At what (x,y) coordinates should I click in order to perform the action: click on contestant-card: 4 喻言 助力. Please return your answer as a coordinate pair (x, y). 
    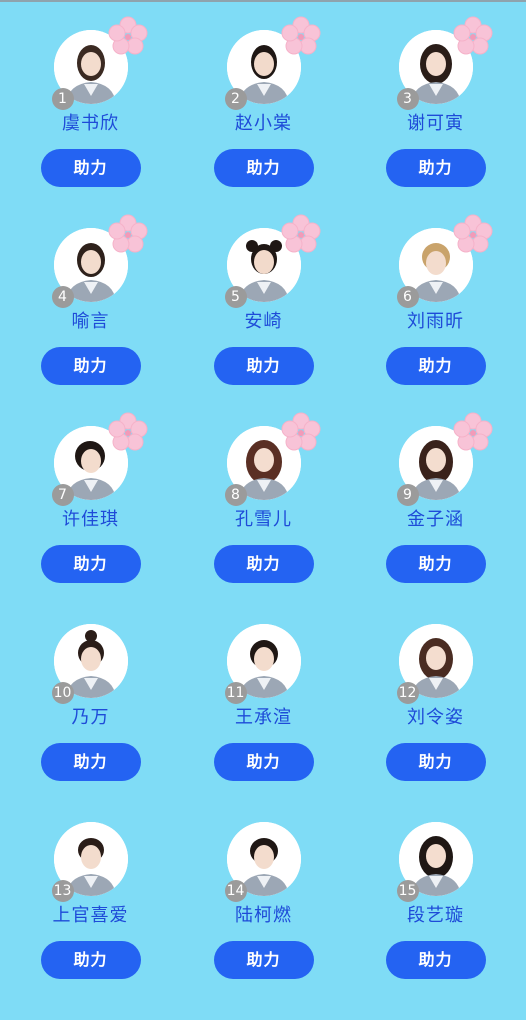
    Looking at the image, I should click on (90, 320).